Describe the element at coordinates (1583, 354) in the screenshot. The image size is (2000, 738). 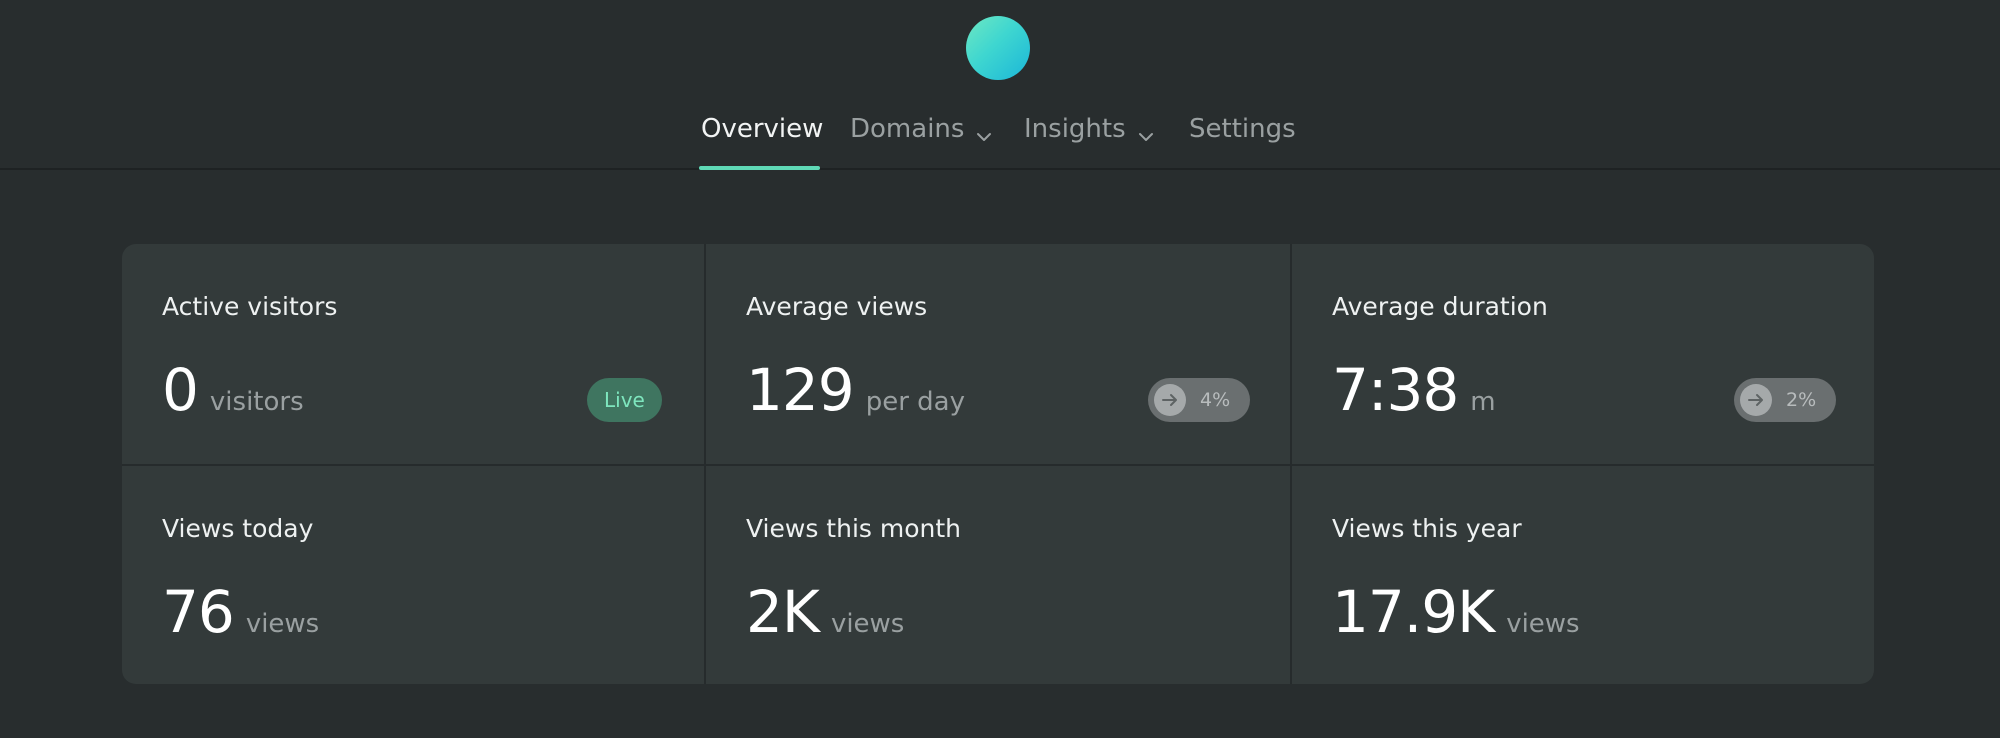
I see `stat-average-duration: Average duration 7:38 m 2%` at that location.